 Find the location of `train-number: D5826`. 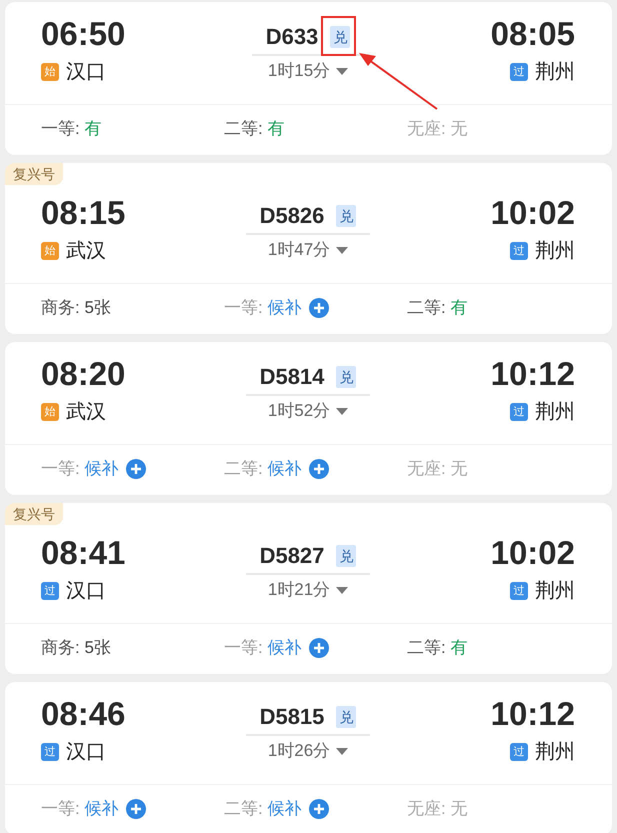

train-number: D5826 is located at coordinates (292, 216).